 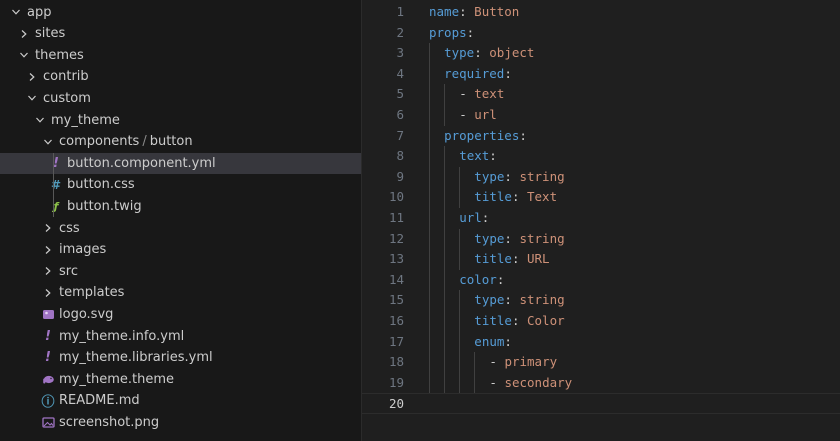 I want to click on code-text: props:, so click(x=452, y=32).